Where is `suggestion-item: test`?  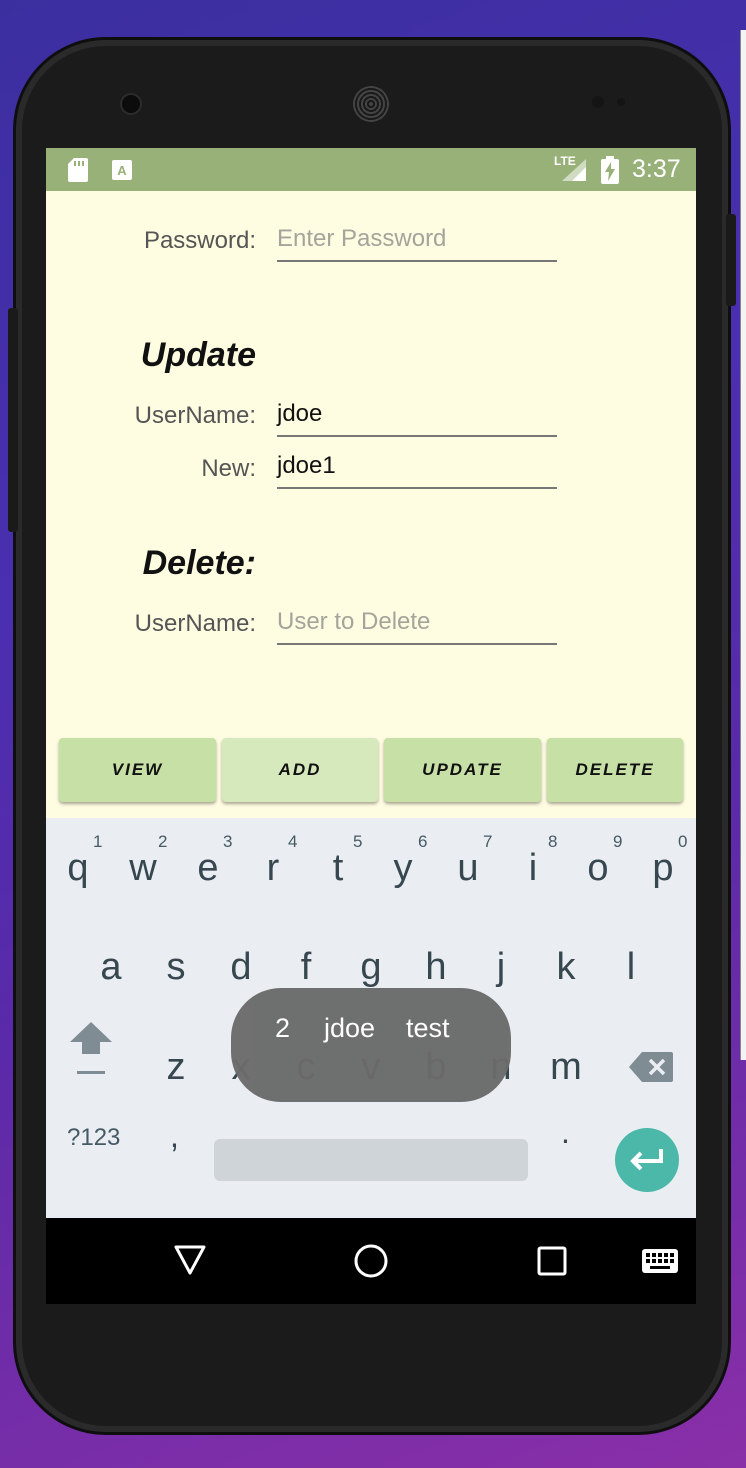 suggestion-item: test is located at coordinates (428, 1028).